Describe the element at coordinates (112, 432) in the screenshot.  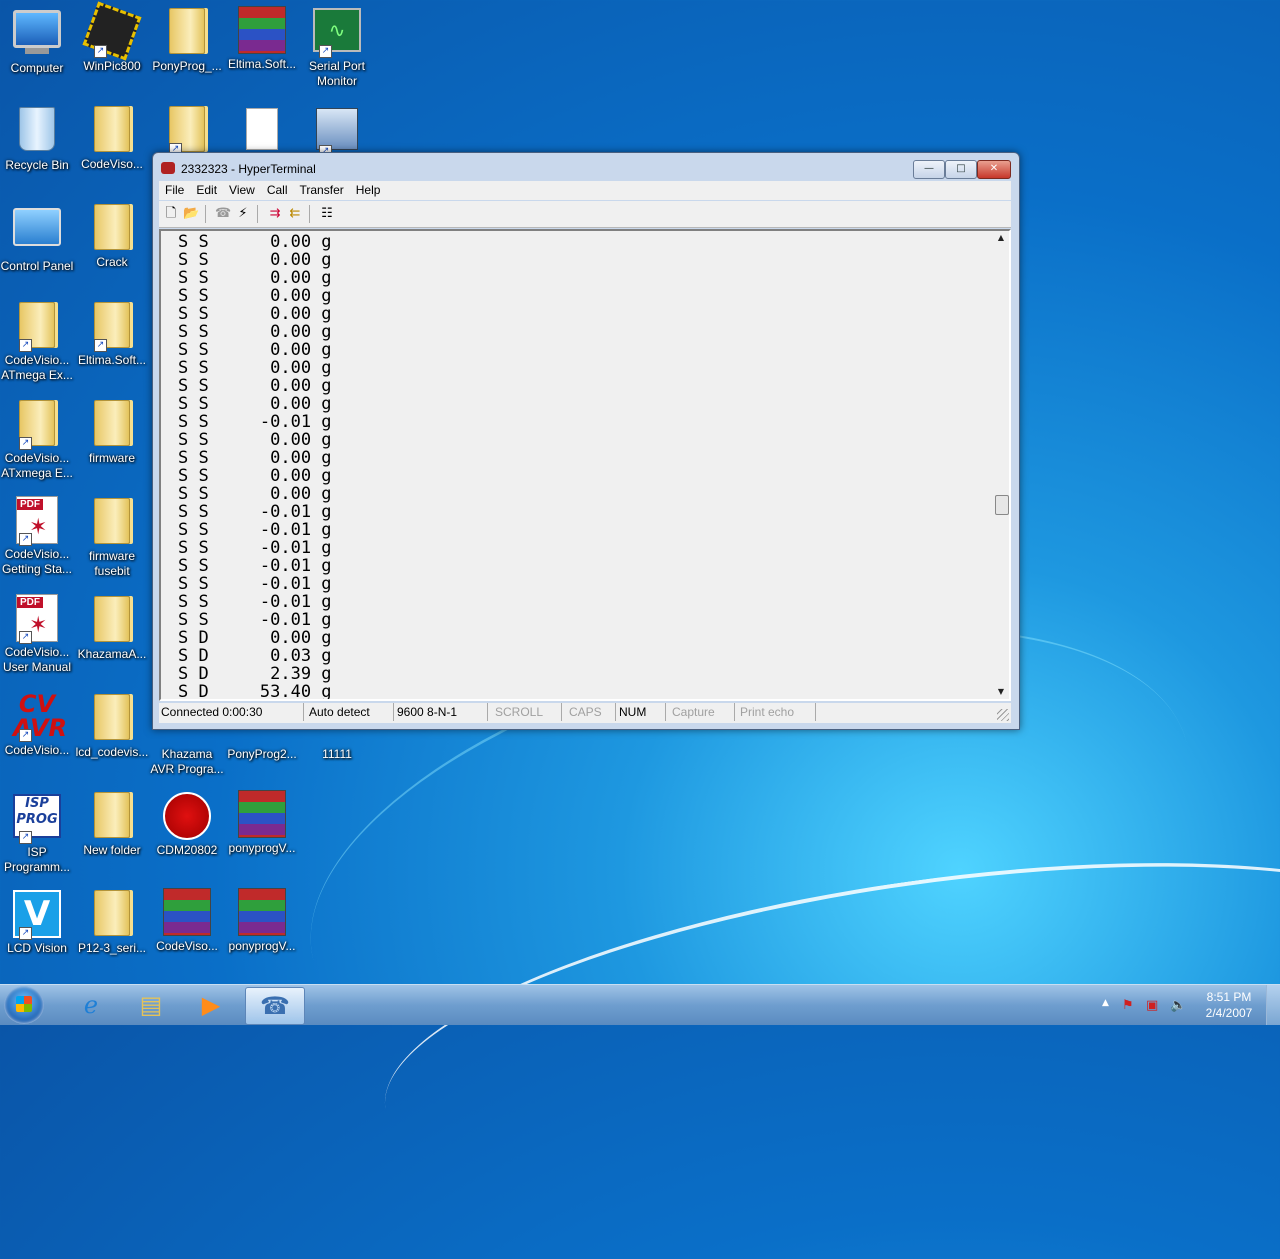
I see `desktop-icon: firmware` at that location.